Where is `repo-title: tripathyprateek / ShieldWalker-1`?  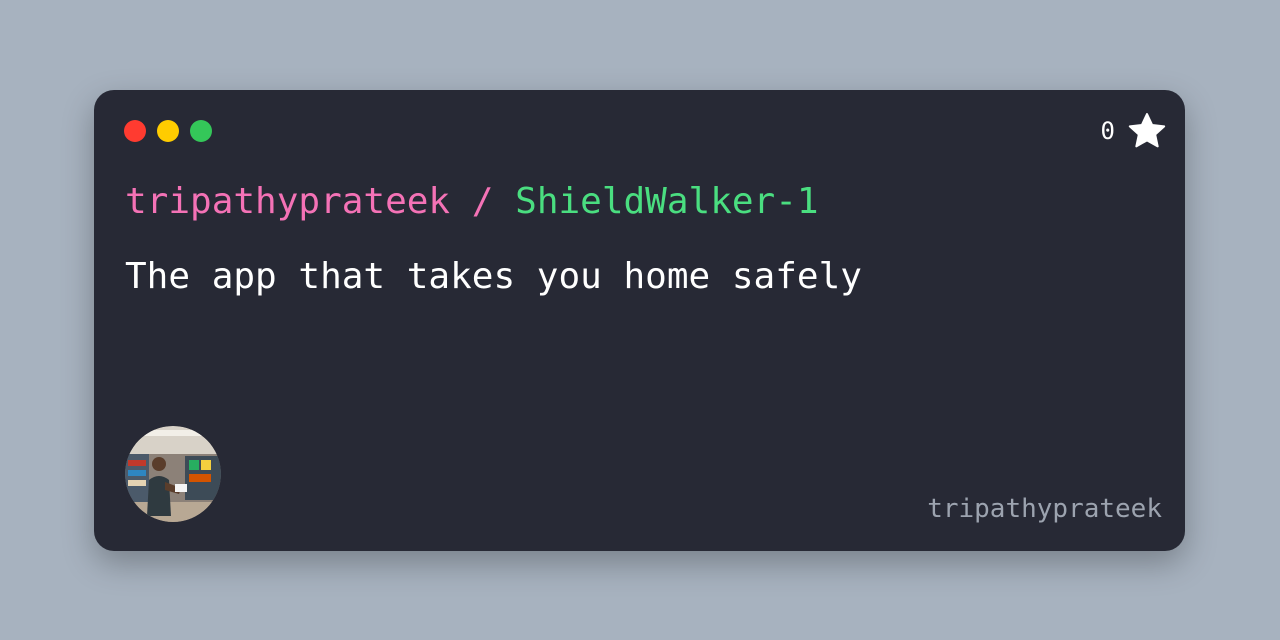 repo-title: tripathyprateek / ShieldWalker-1 is located at coordinates (472, 202).